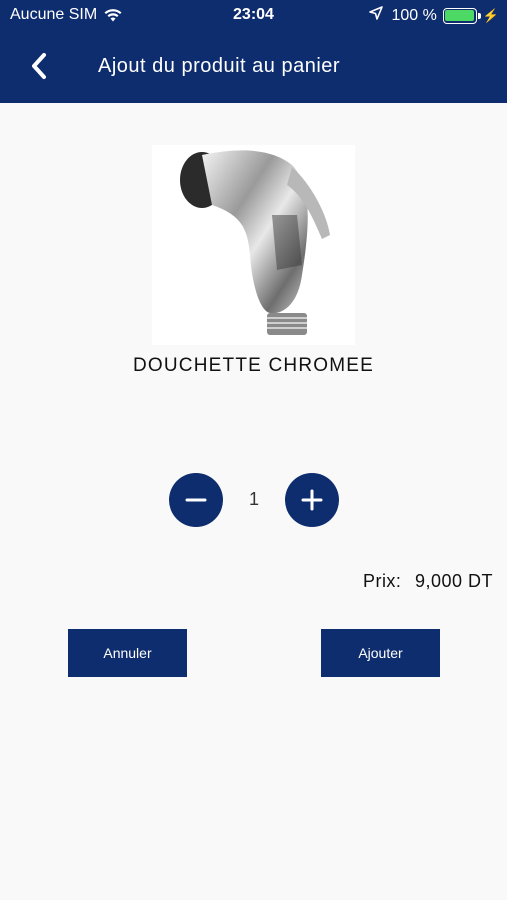 The height and width of the screenshot is (900, 507). What do you see at coordinates (461, 15) in the screenshot?
I see `battery-icon` at bounding box center [461, 15].